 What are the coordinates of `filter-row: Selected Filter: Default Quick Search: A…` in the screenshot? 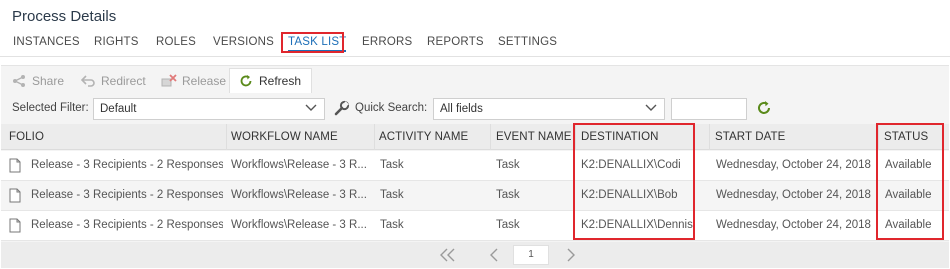 It's located at (475, 109).